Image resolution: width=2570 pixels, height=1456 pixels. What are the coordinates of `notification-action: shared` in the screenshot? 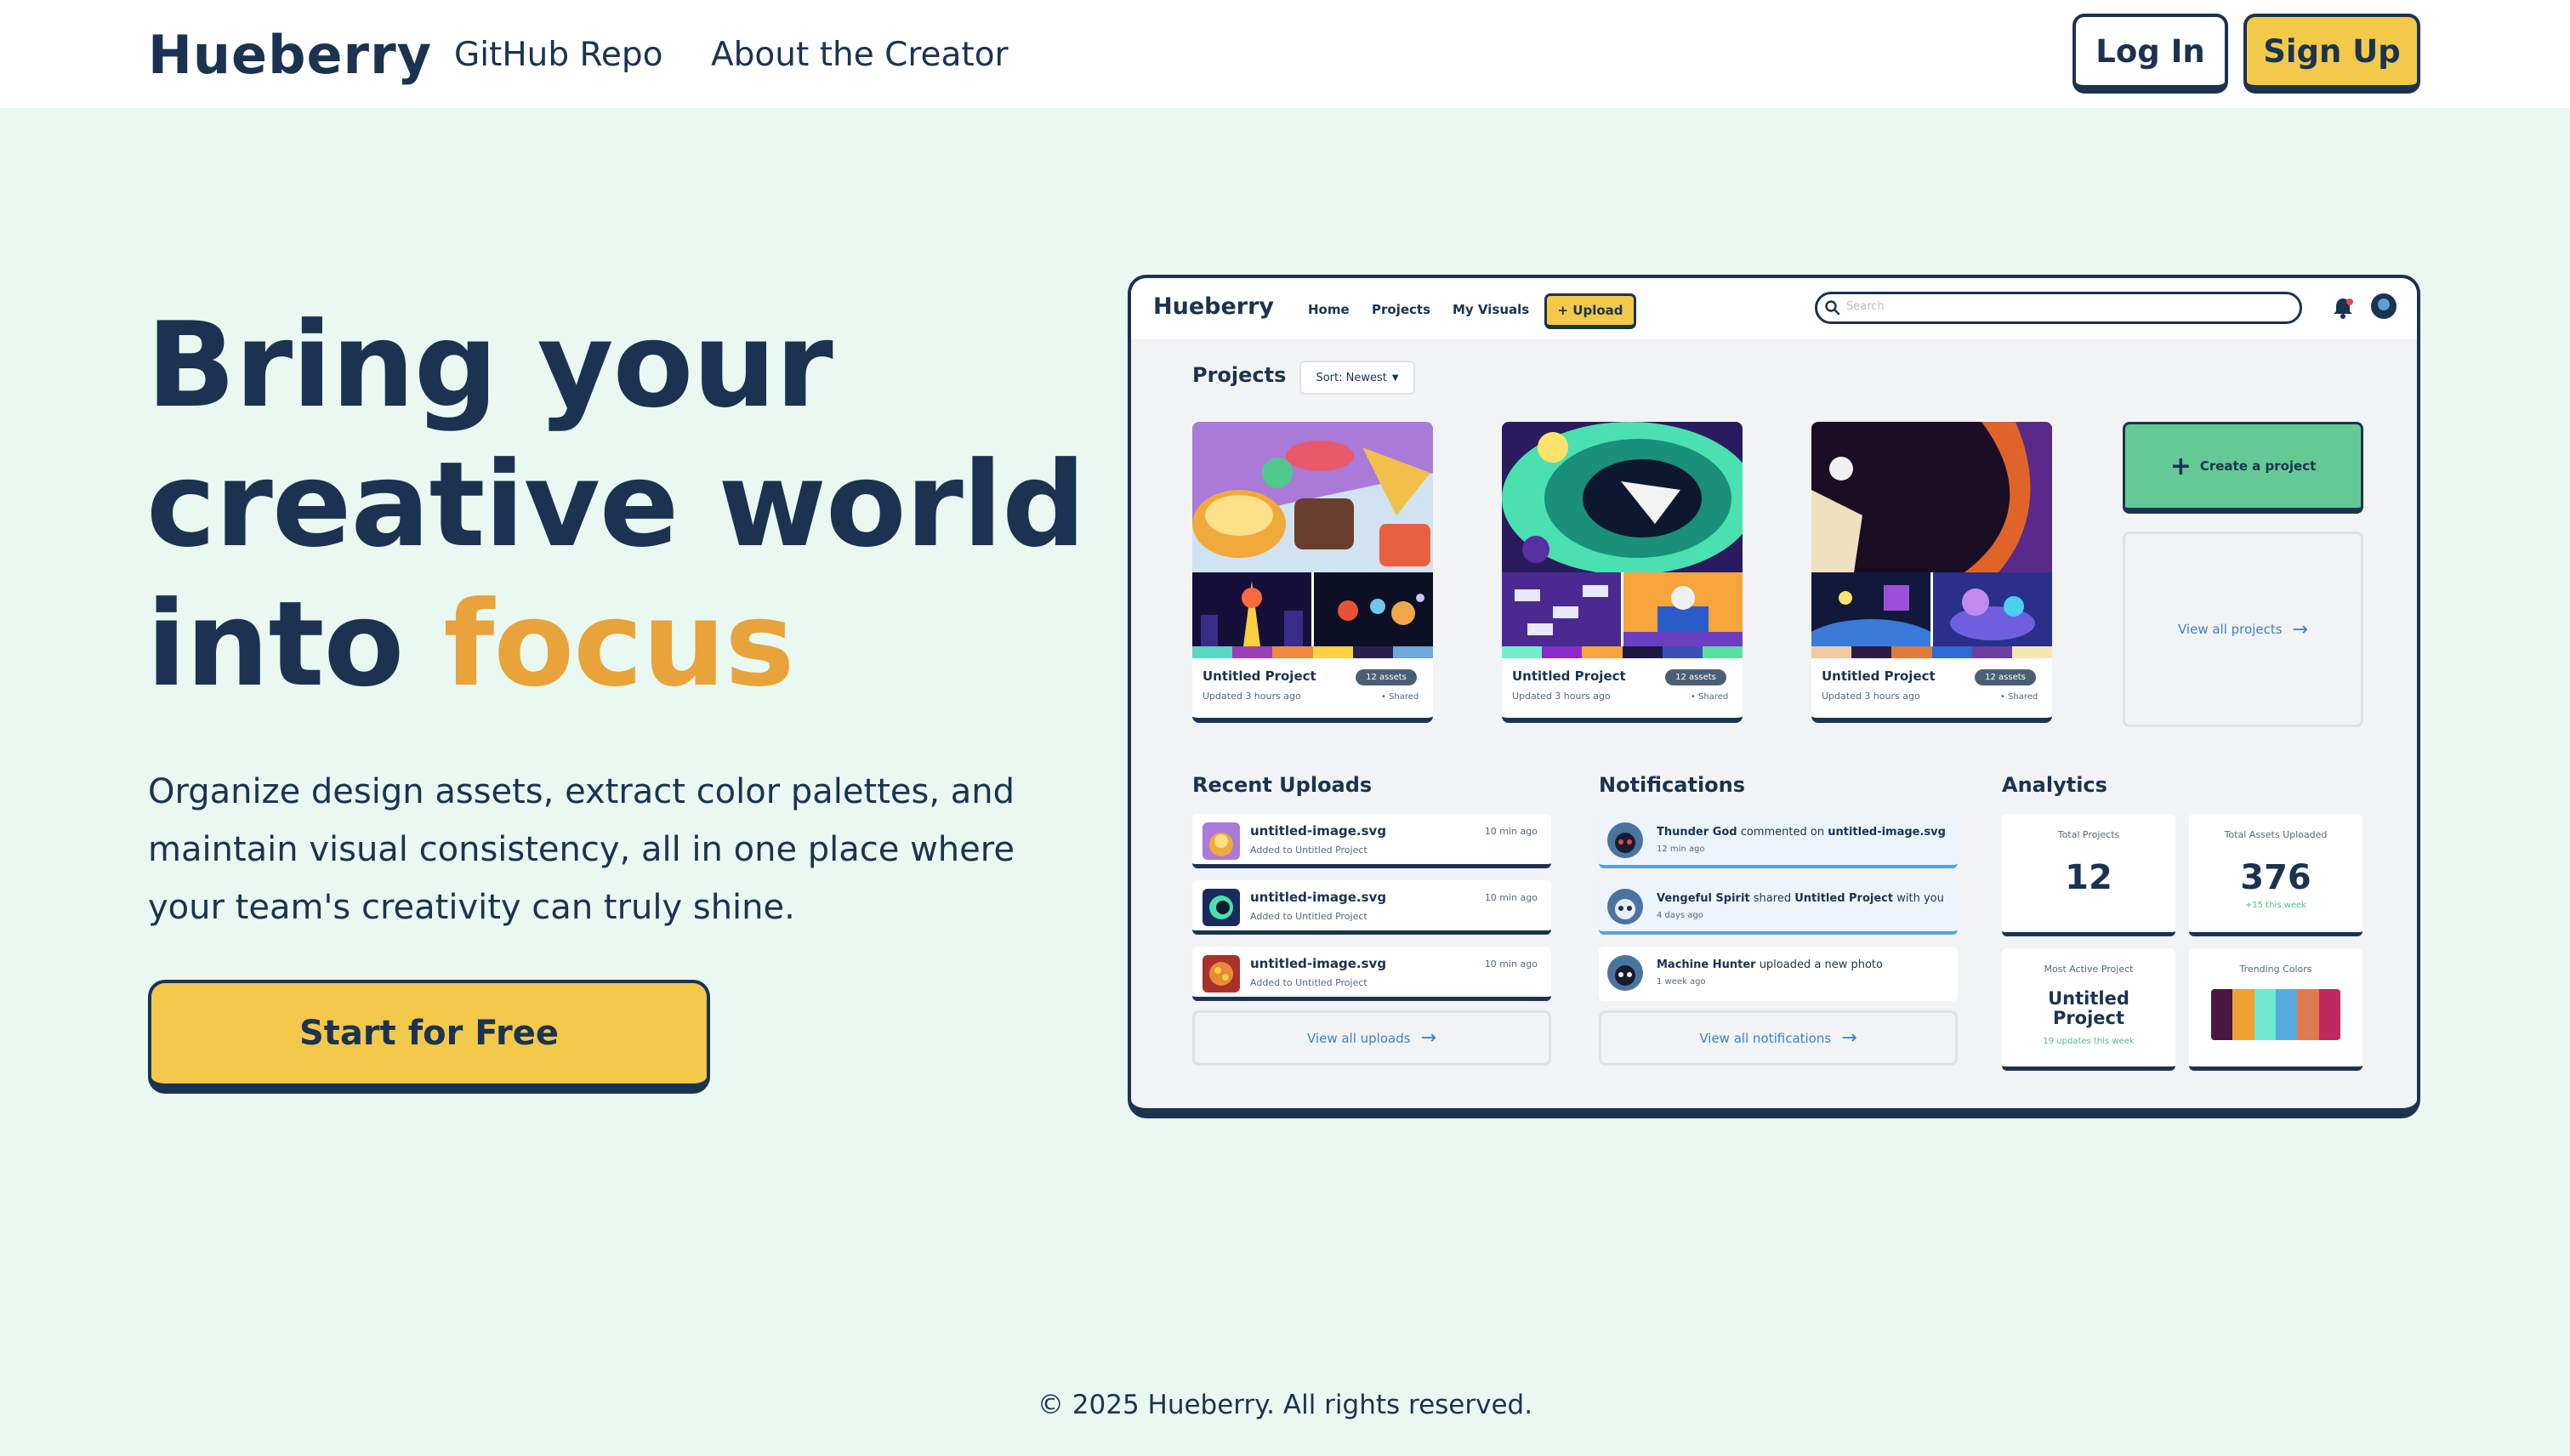 It's located at (1772, 899).